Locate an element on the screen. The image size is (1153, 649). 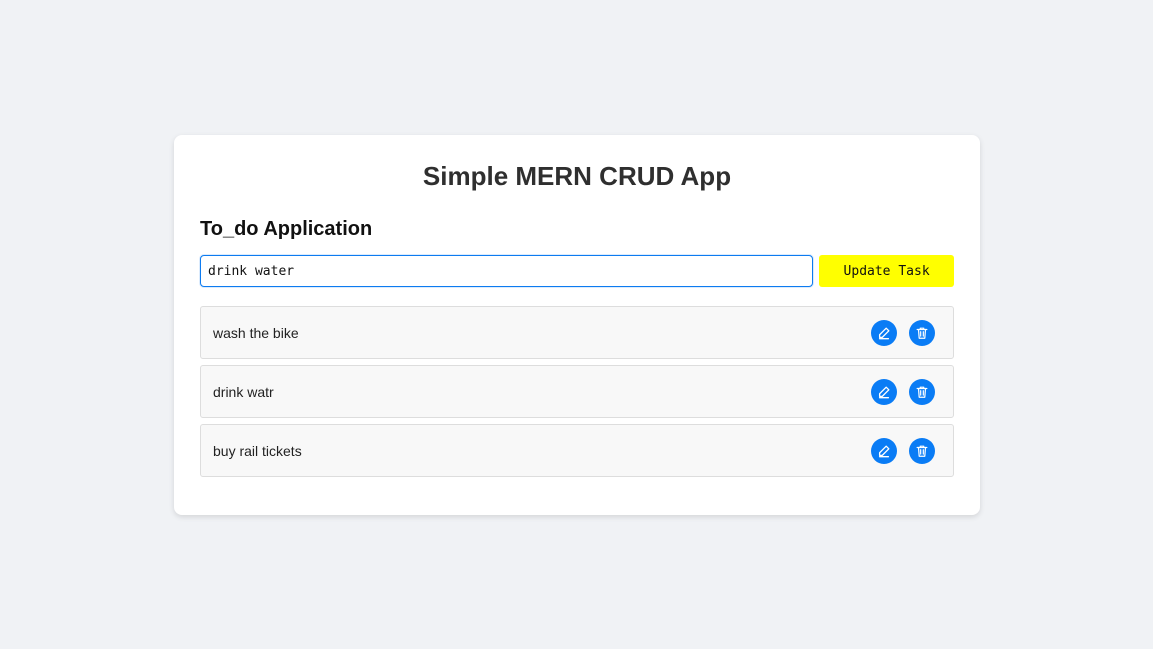
page-title: Simple MERN CRUD App is located at coordinates (577, 176).